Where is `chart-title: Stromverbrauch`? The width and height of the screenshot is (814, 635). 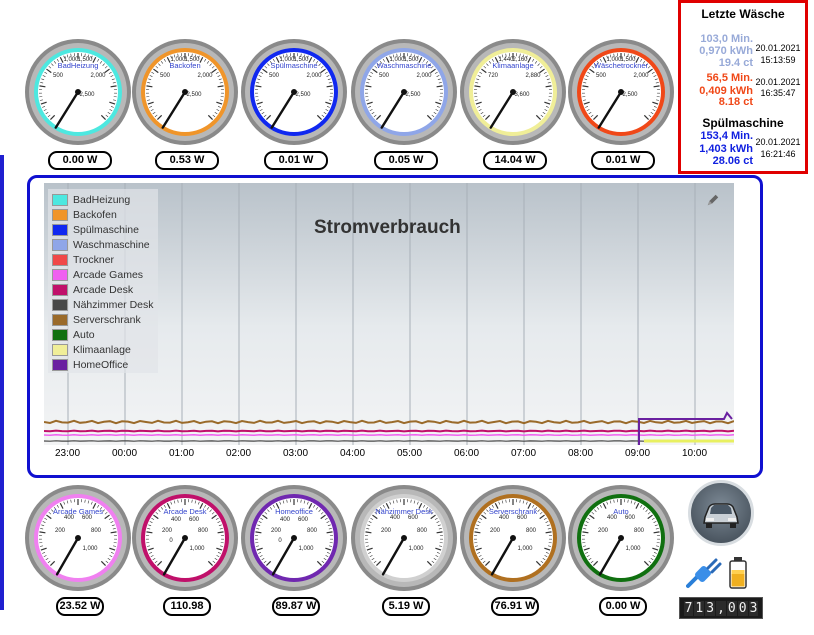
chart-title: Stromverbrauch is located at coordinates (387, 227).